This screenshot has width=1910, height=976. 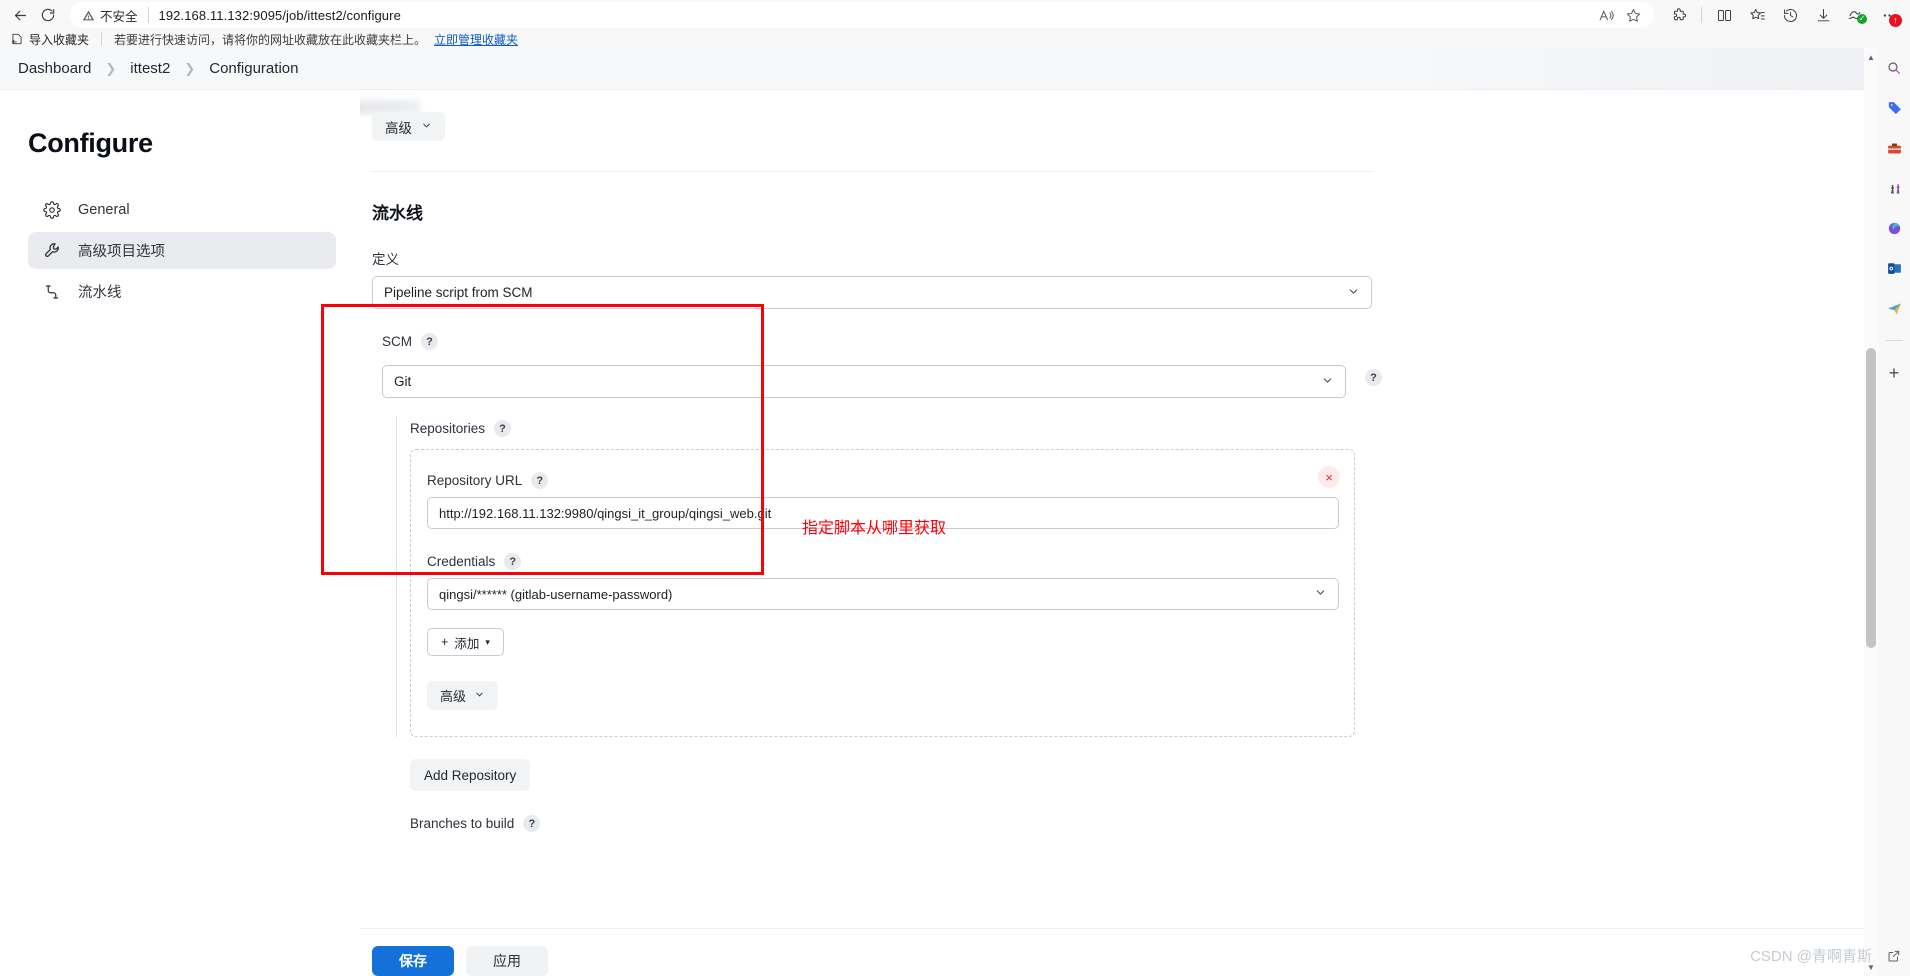 I want to click on breadcrumb-item-dashboard: Dashboard, so click(x=54, y=68).